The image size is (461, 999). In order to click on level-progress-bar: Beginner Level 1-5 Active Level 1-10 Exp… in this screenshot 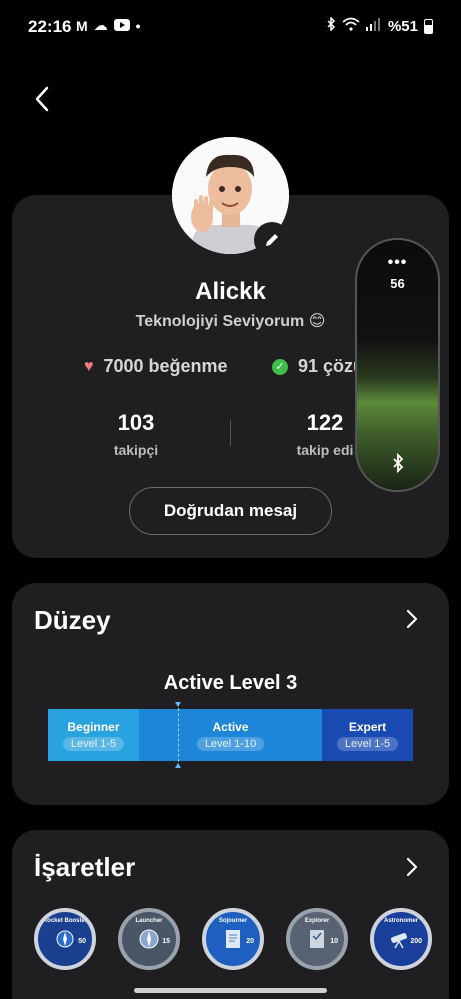, I will do `click(230, 735)`.